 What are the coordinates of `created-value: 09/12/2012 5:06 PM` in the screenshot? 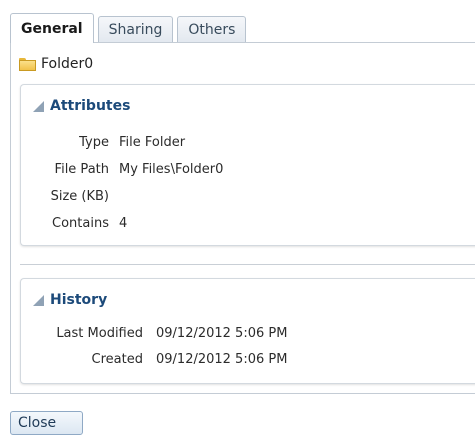 It's located at (222, 359).